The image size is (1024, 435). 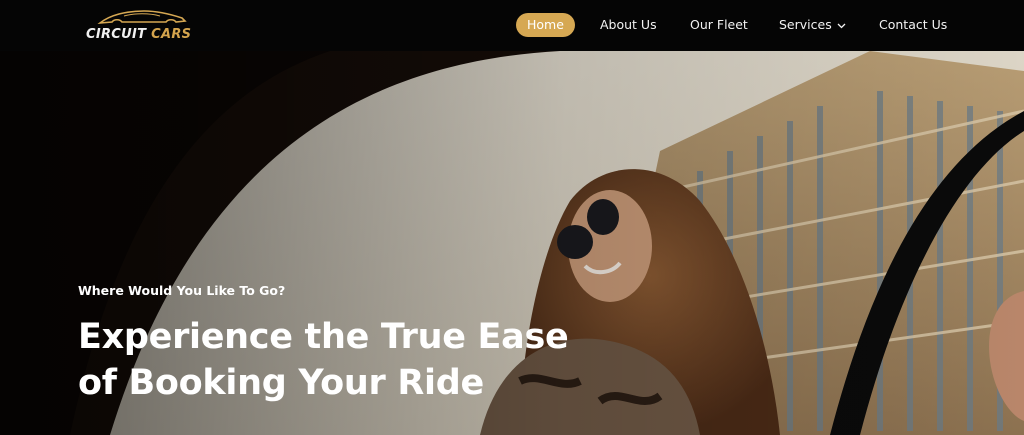 I want to click on brand-name: CIRCUIT CARS, so click(x=138, y=34).